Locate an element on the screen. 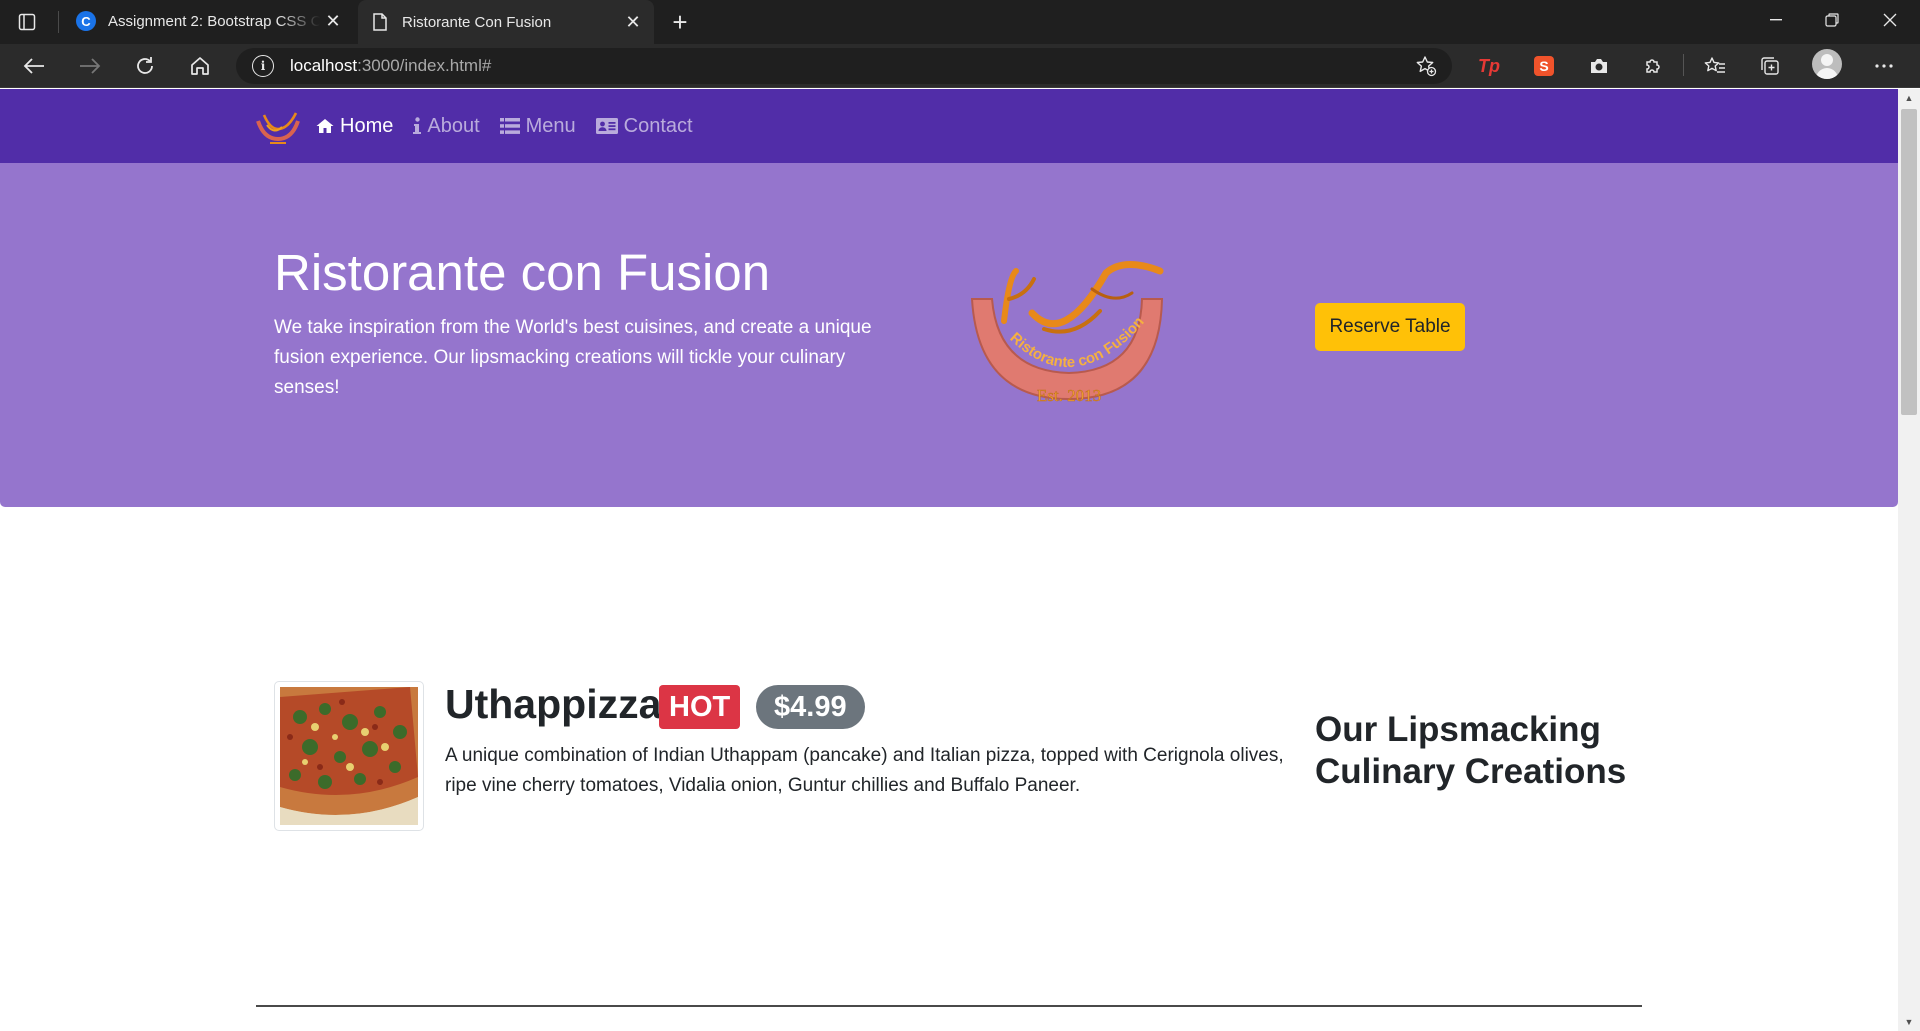 Image resolution: width=1920 pixels, height=1031 pixels. nav-menu: Menu is located at coordinates (537, 126).